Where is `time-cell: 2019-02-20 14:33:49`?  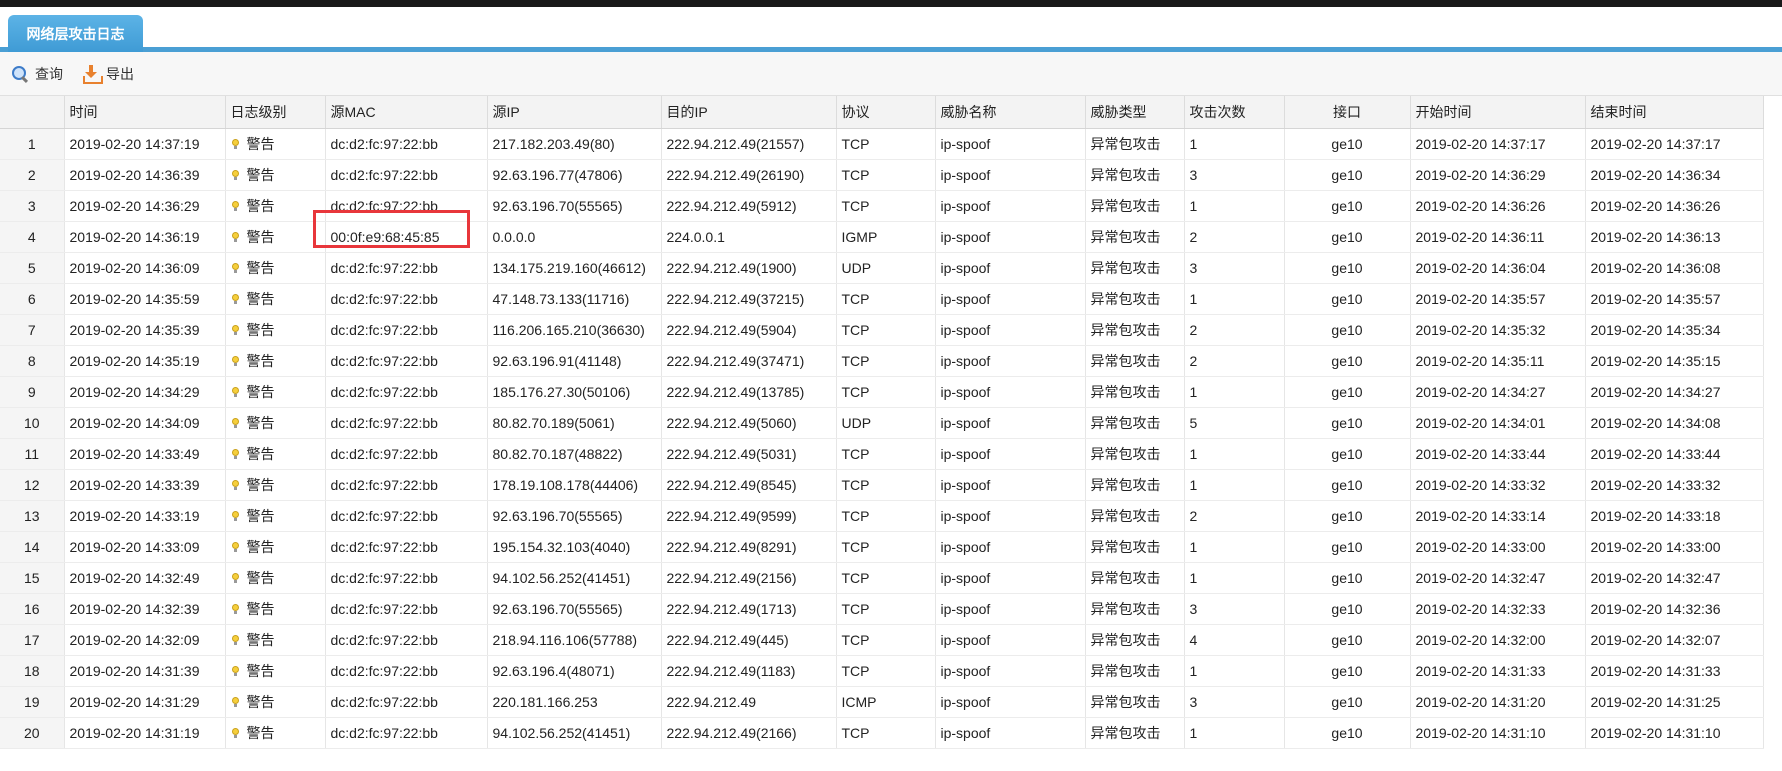
time-cell: 2019-02-20 14:33:49 is located at coordinates (145, 454).